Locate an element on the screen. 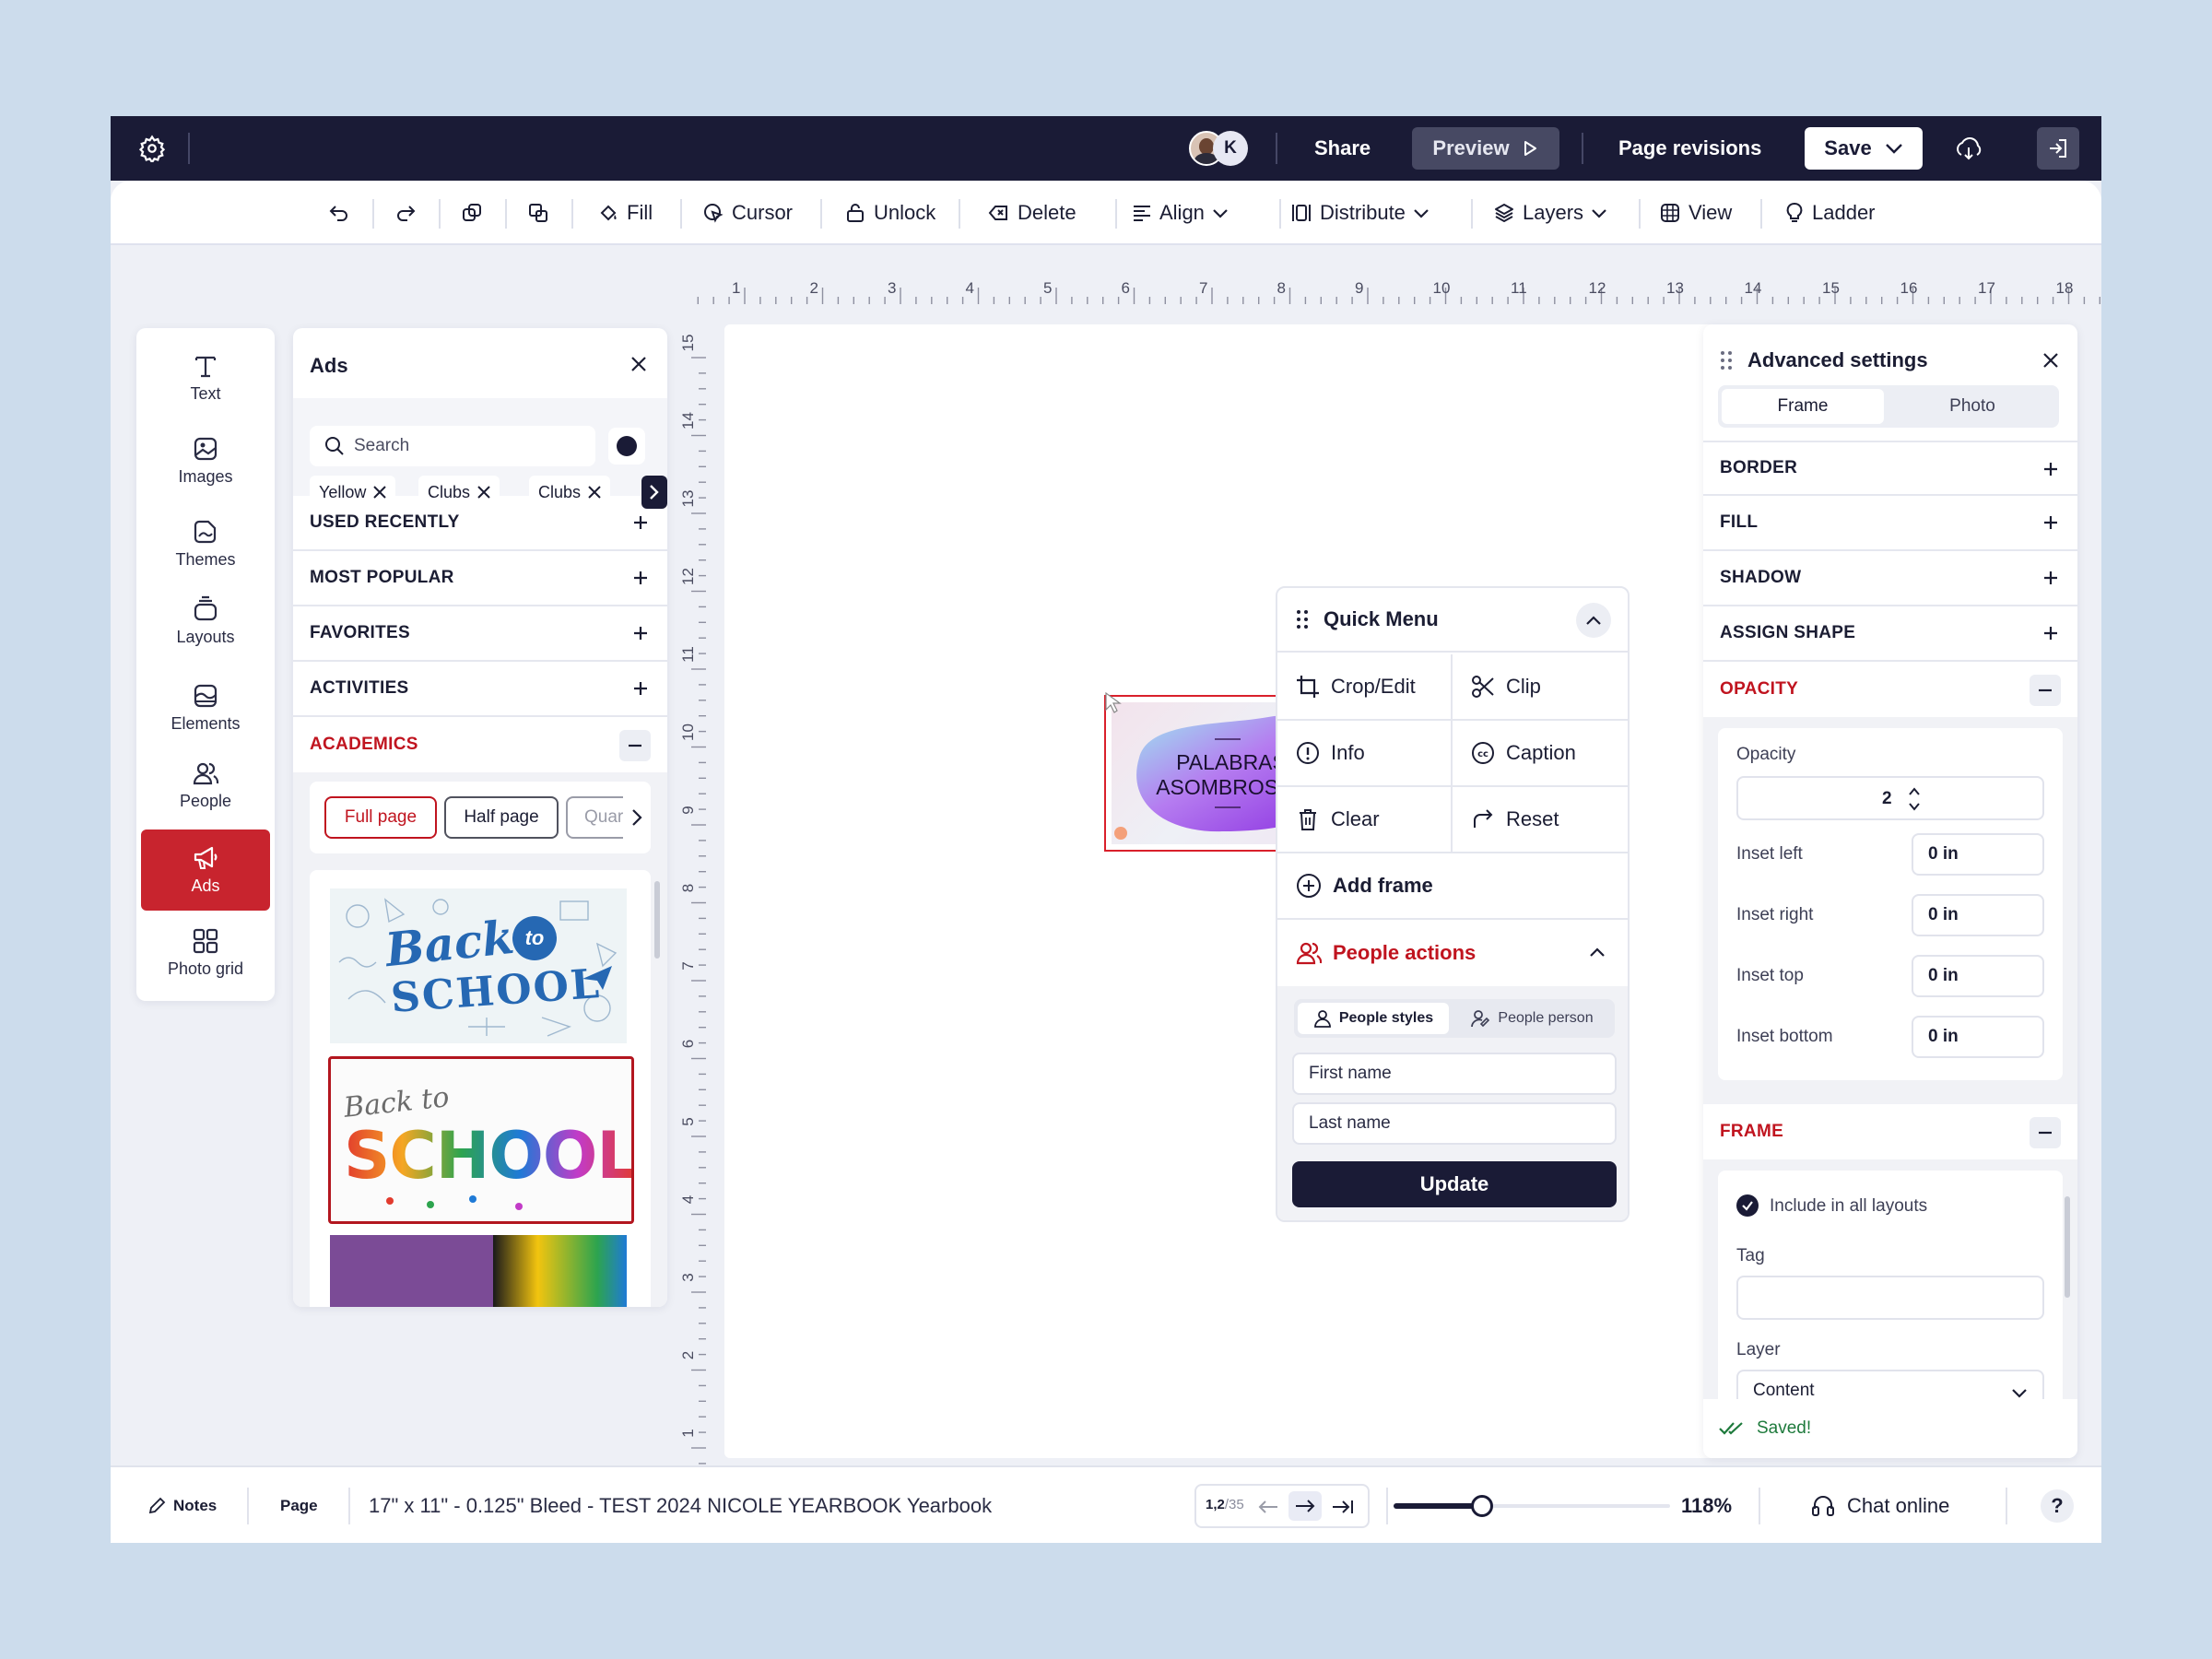  zoom-value: 118% is located at coordinates (1707, 1505).